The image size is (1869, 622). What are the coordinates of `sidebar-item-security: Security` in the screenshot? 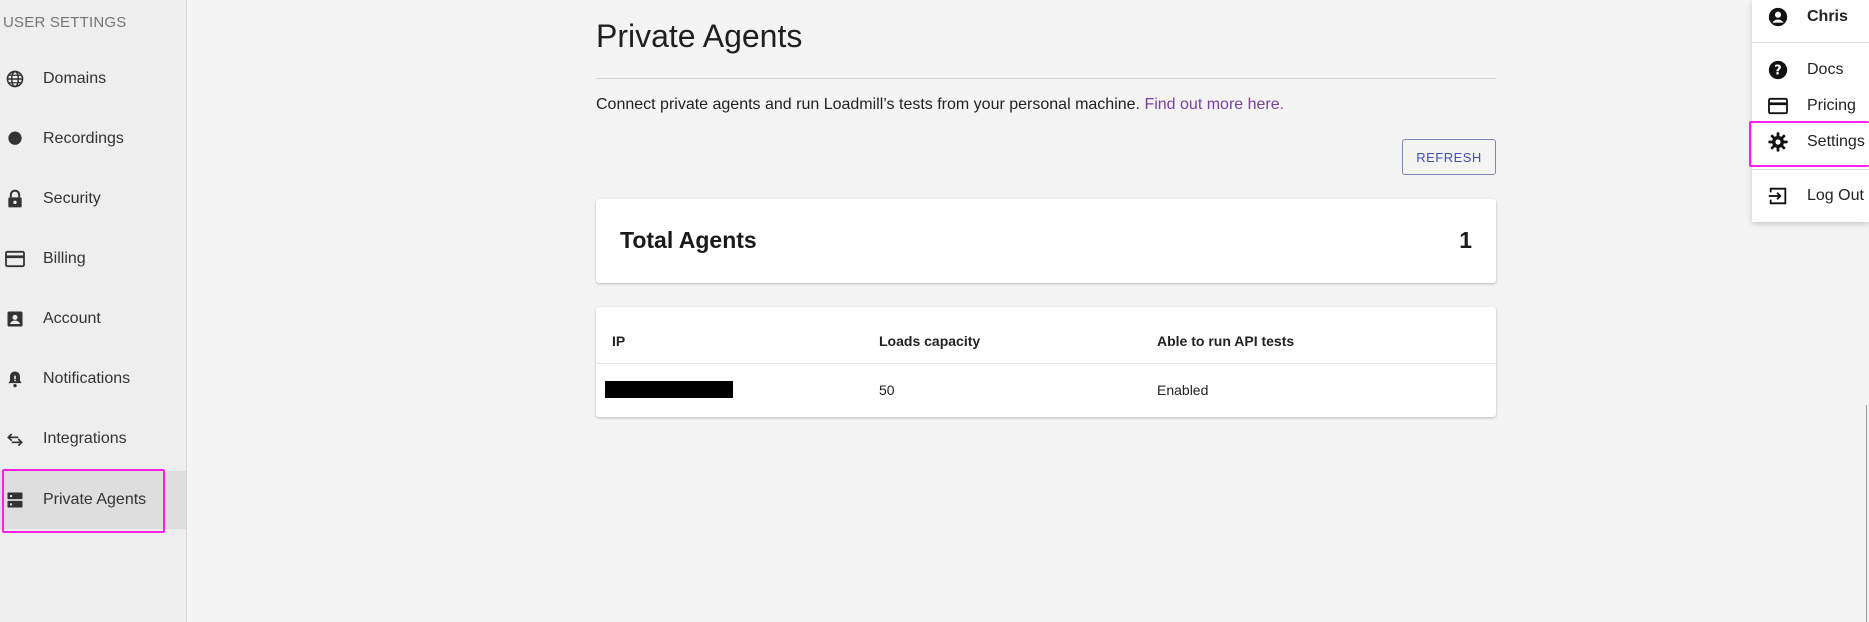 It's located at (93, 199).